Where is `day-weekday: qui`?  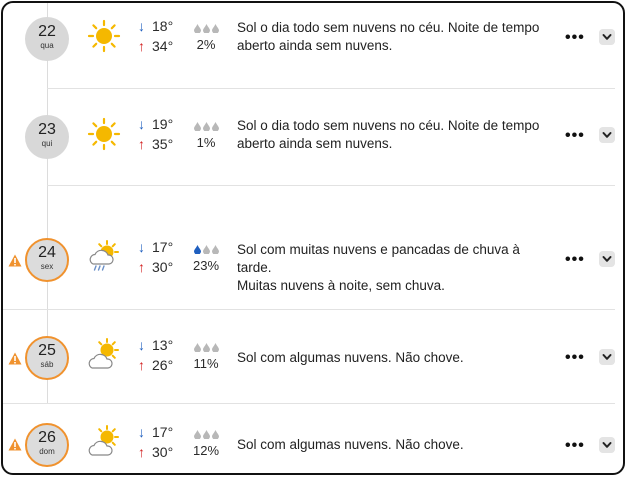 day-weekday: qui is located at coordinates (47, 143).